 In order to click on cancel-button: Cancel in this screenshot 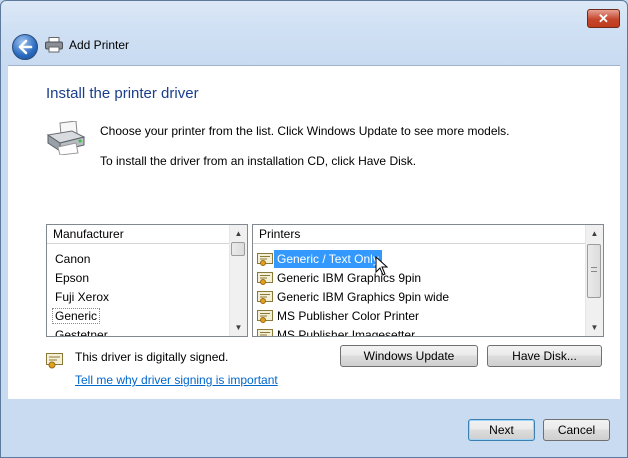, I will do `click(576, 430)`.